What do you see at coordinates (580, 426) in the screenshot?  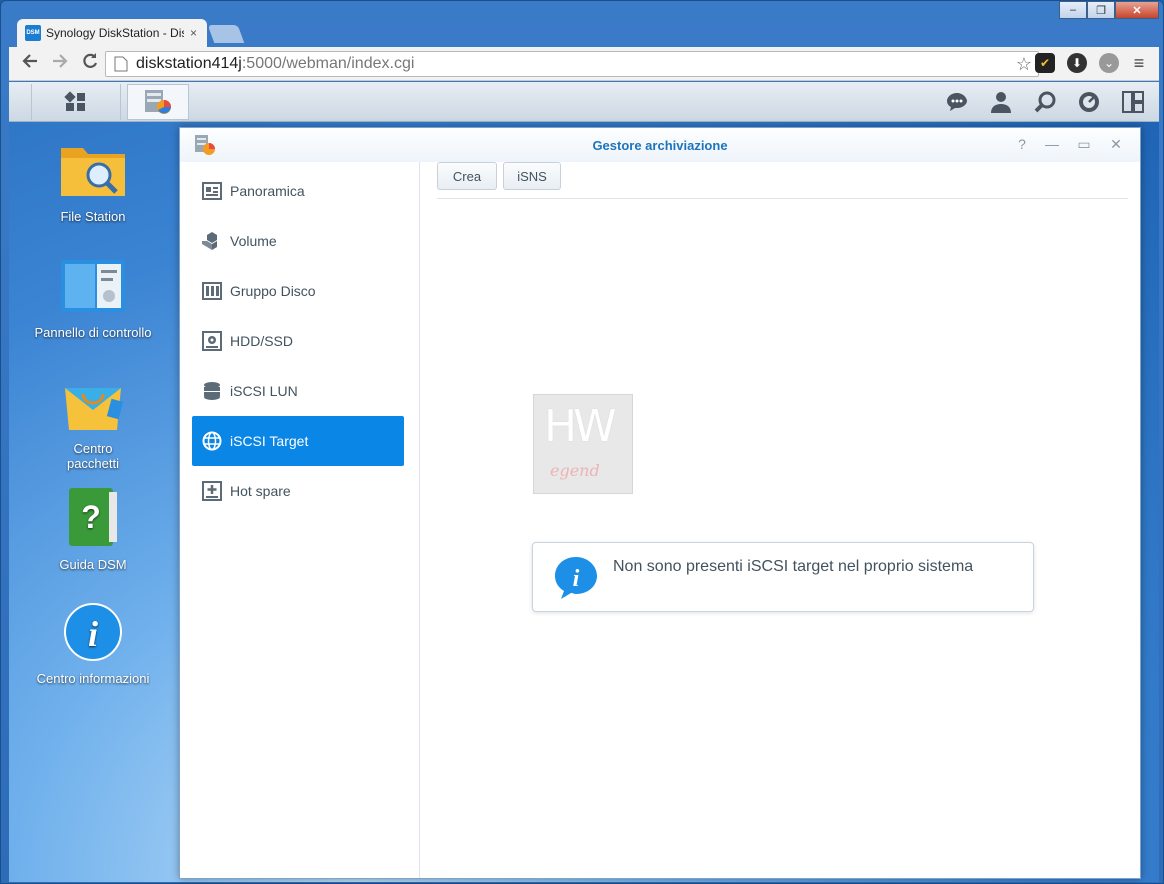 I see `watermark-top: HW` at bounding box center [580, 426].